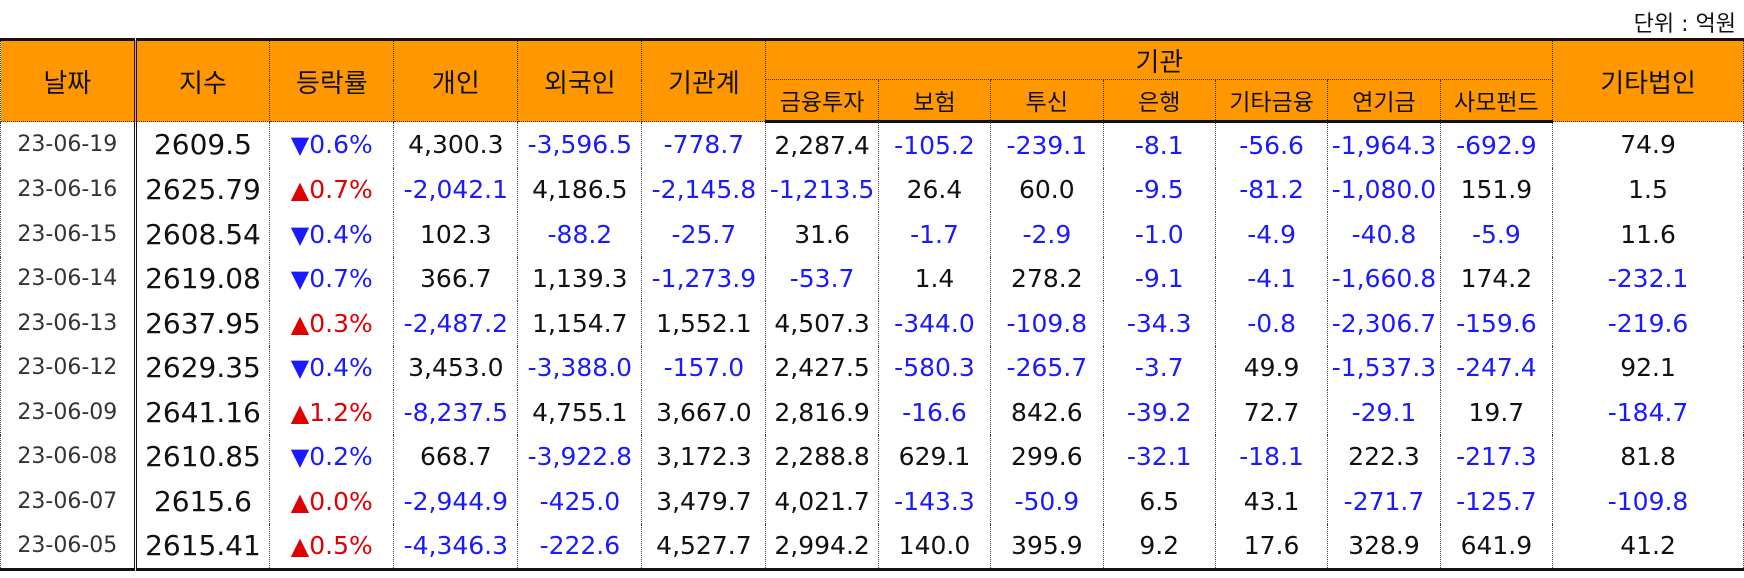  I want to click on cell-insurance: -16.6, so click(934, 412).